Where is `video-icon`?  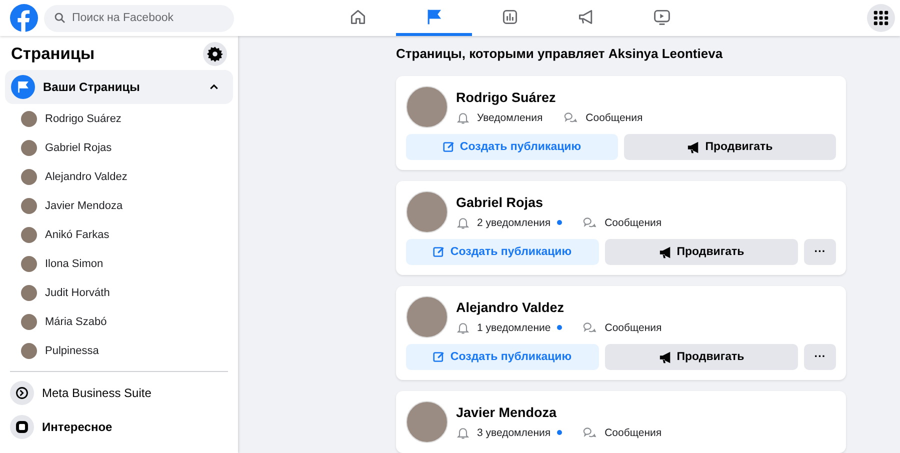 video-icon is located at coordinates (662, 17).